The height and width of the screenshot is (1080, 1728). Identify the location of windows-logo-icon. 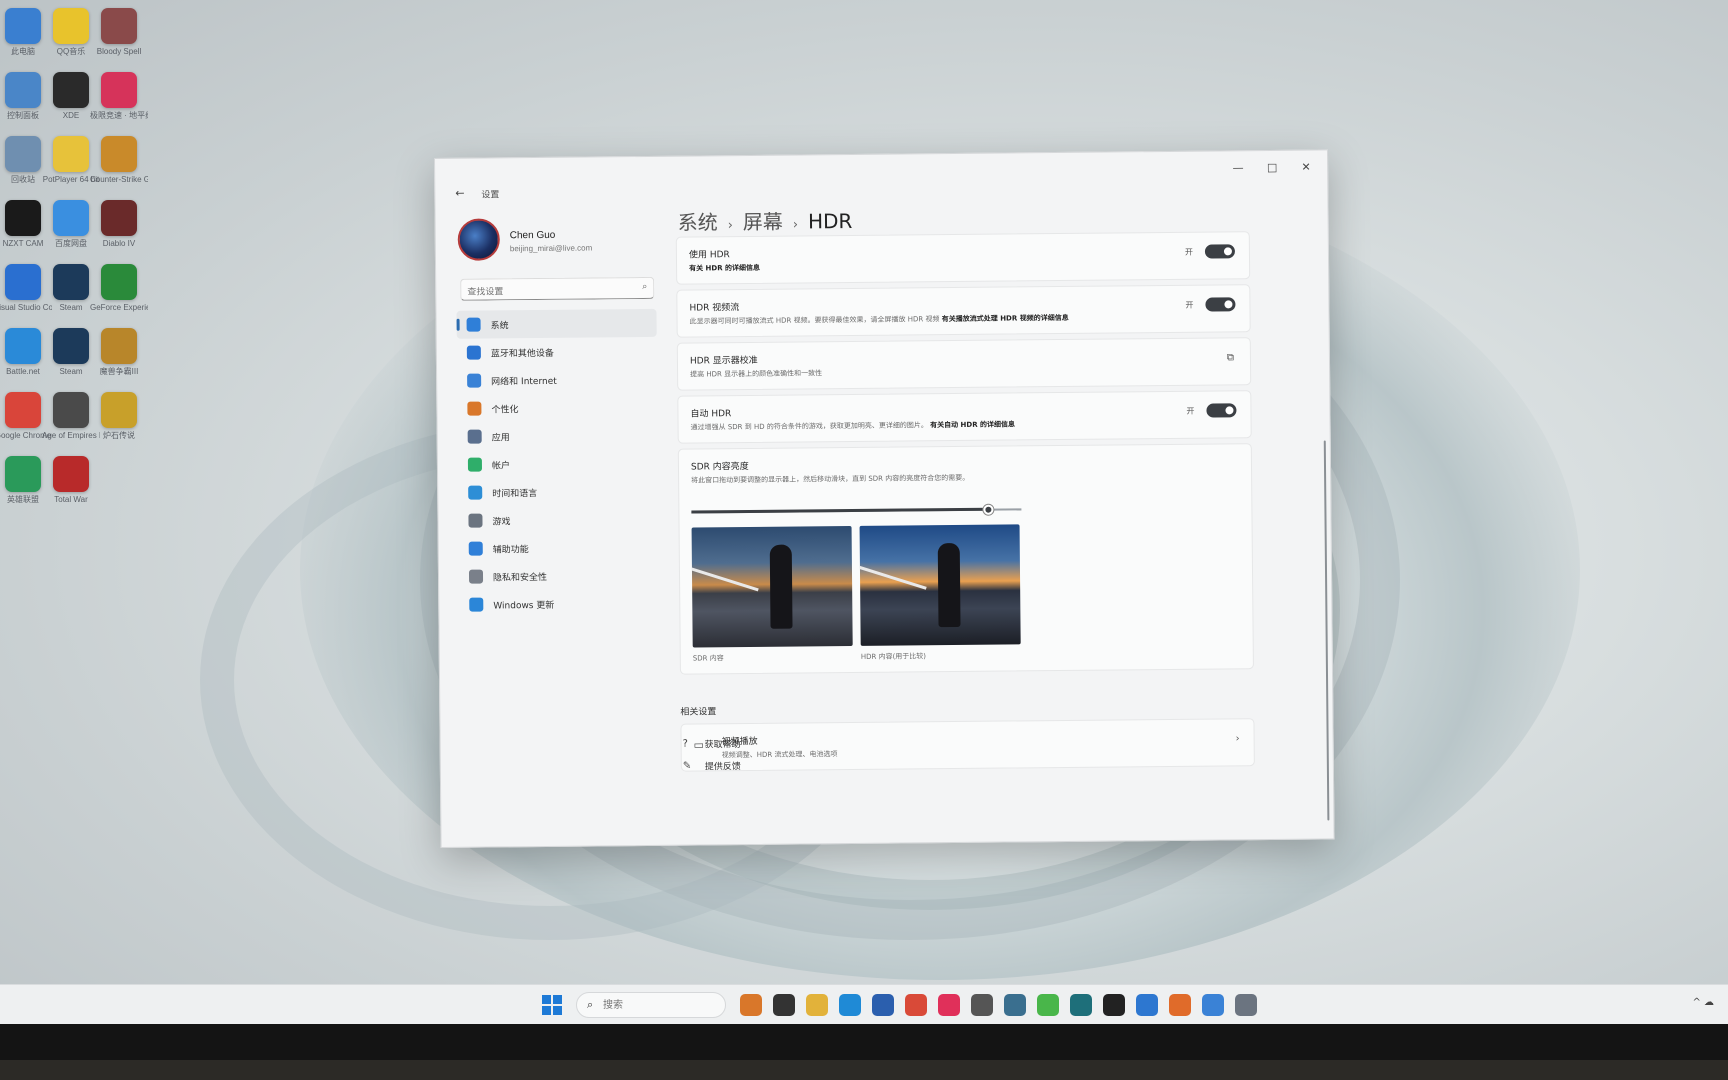
(557, 1010).